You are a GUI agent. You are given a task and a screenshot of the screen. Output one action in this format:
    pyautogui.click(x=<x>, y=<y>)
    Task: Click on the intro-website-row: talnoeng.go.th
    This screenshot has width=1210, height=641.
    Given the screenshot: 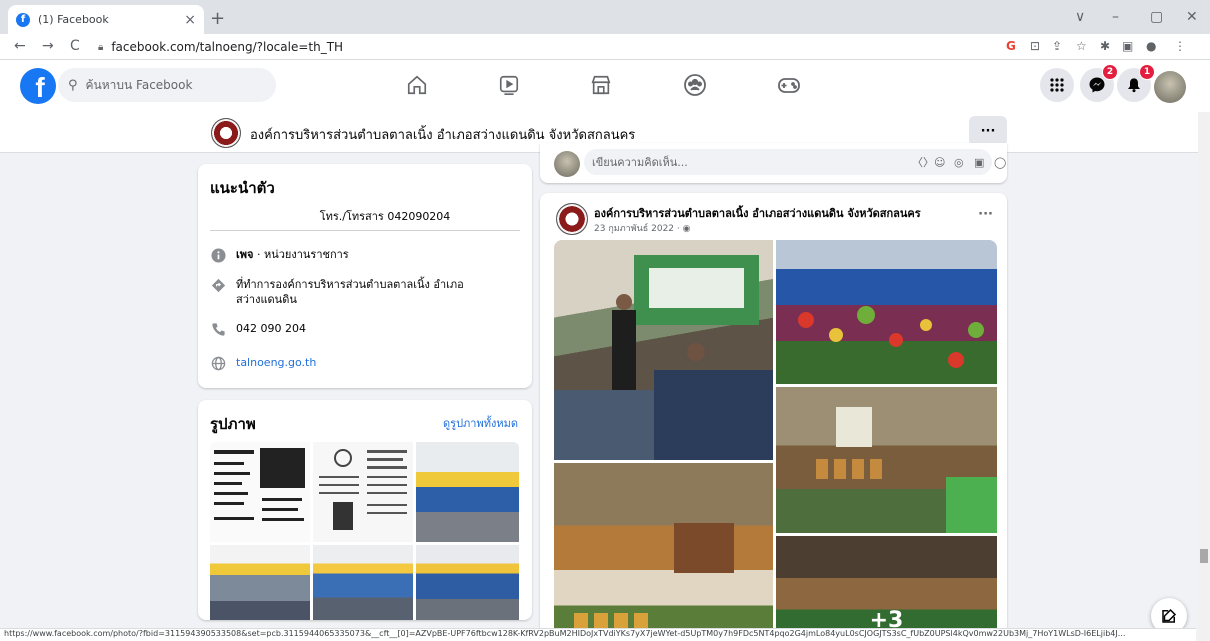 What is the action you would take?
    pyautogui.click(x=263, y=363)
    